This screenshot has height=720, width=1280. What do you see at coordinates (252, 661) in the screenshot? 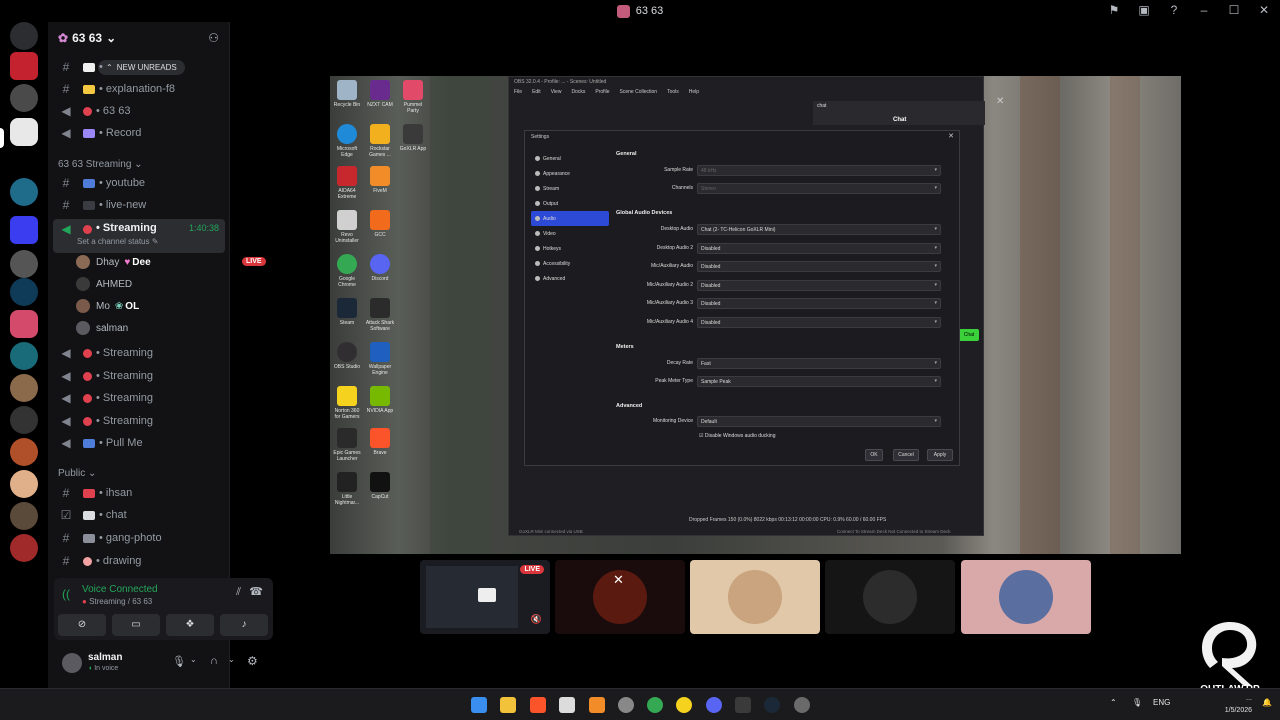
I see `gear-icon: ⚙` at bounding box center [252, 661].